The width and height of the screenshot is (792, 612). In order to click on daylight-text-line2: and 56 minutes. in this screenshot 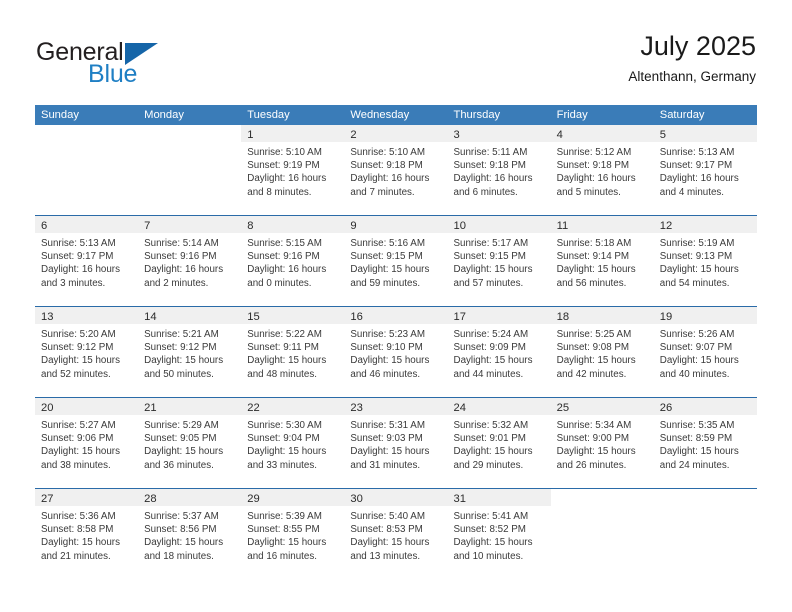, I will do `click(591, 283)`.